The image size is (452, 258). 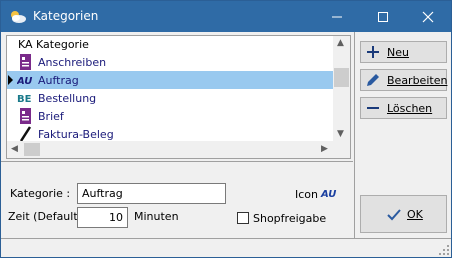 I want to click on vertical-scrollbar: ▲ ▼, so click(x=341, y=89).